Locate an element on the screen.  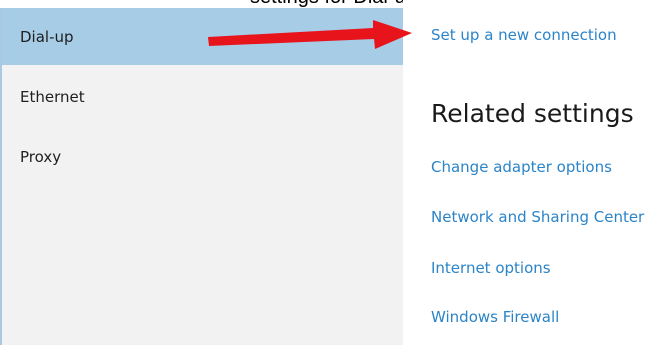
change-adapter-options-link: Change adapter options is located at coordinates (521, 167).